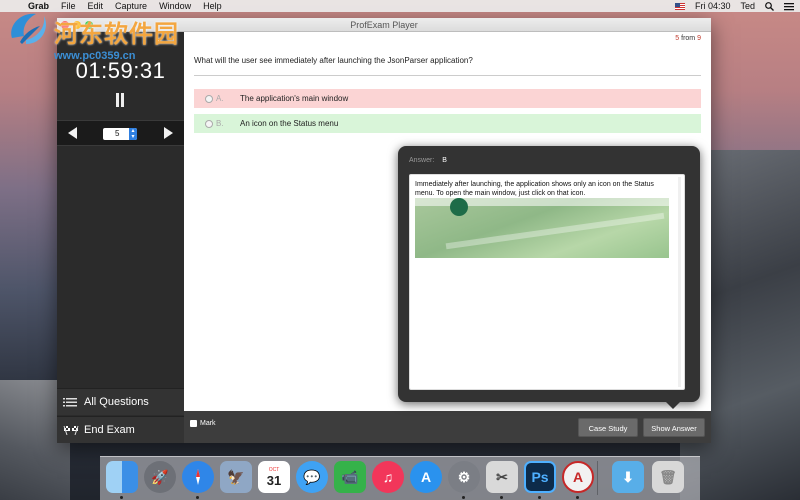 This screenshot has width=800, height=500. I want to click on mark-checkbox: Mark, so click(203, 423).